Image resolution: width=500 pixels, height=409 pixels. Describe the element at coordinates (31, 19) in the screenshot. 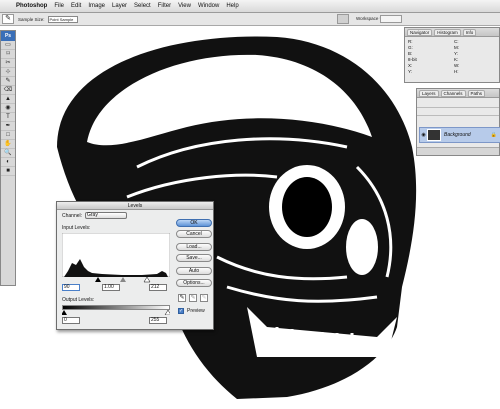

I see `sample-size-label: Sample Size:` at that location.